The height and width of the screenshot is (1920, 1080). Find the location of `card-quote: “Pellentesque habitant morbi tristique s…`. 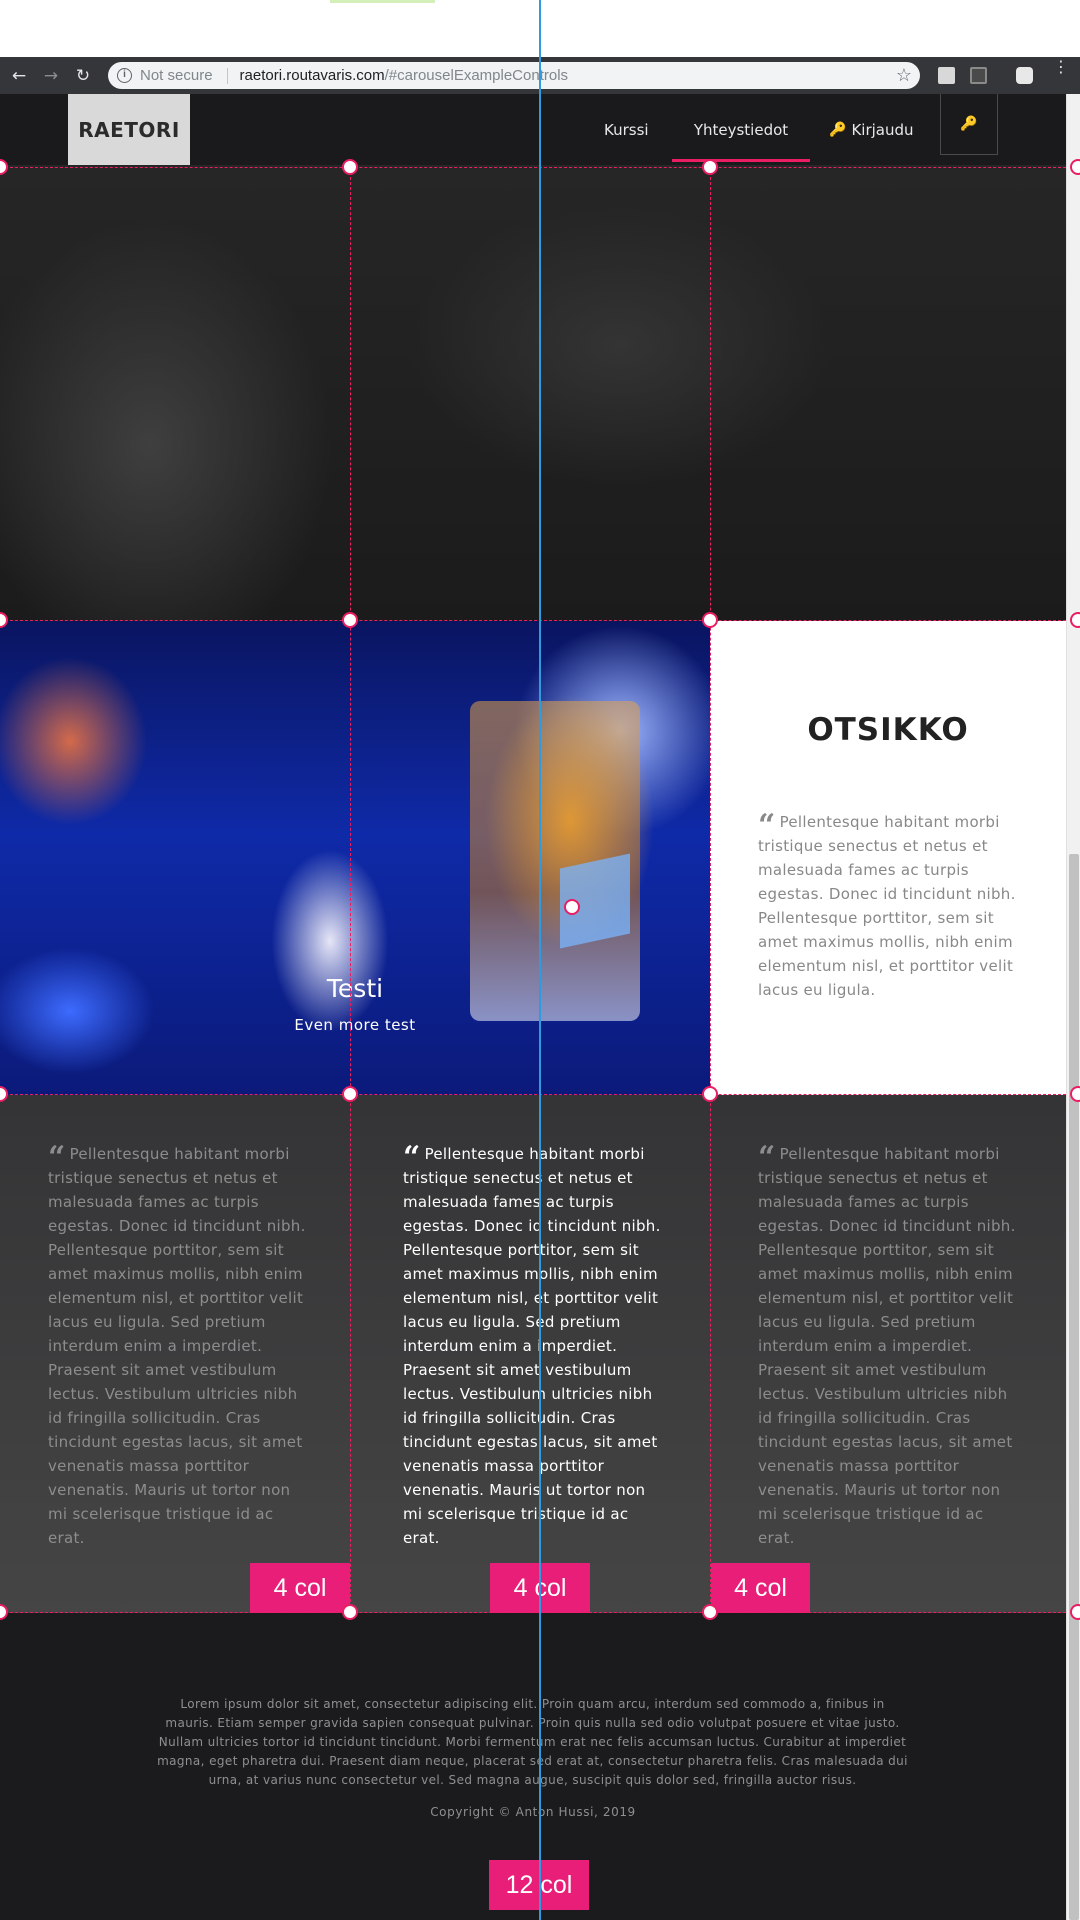

card-quote: “Pellentesque habitant morbi tristique s… is located at coordinates (889, 906).